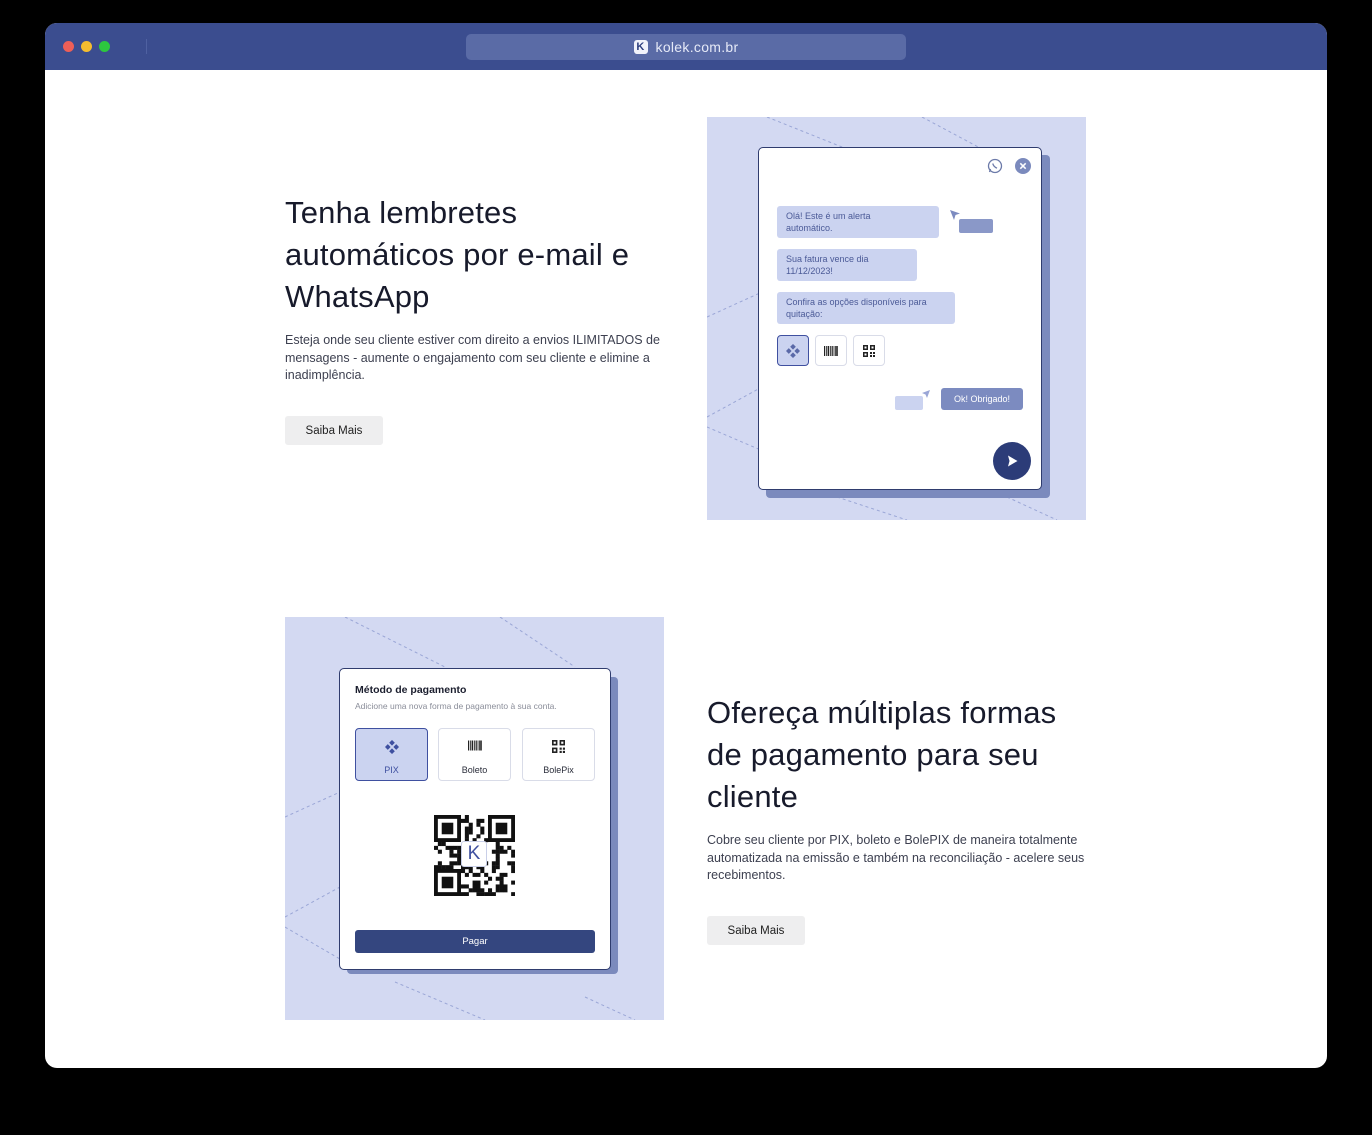 Image resolution: width=1372 pixels, height=1135 pixels. What do you see at coordinates (847, 265) in the screenshot?
I see `chat-bubble-due-date: Sua fatura vence dia 11/12/2023!` at bounding box center [847, 265].